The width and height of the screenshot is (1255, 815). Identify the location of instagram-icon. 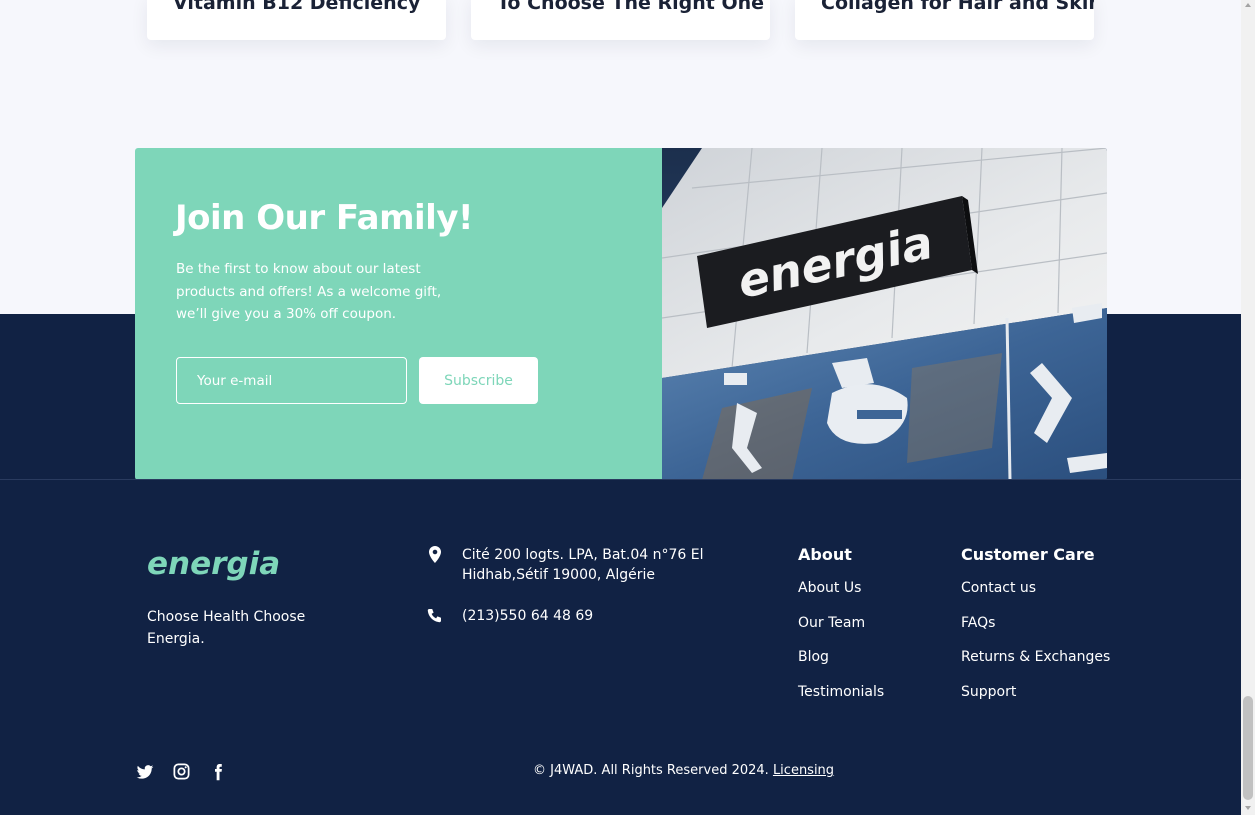
(182, 772).